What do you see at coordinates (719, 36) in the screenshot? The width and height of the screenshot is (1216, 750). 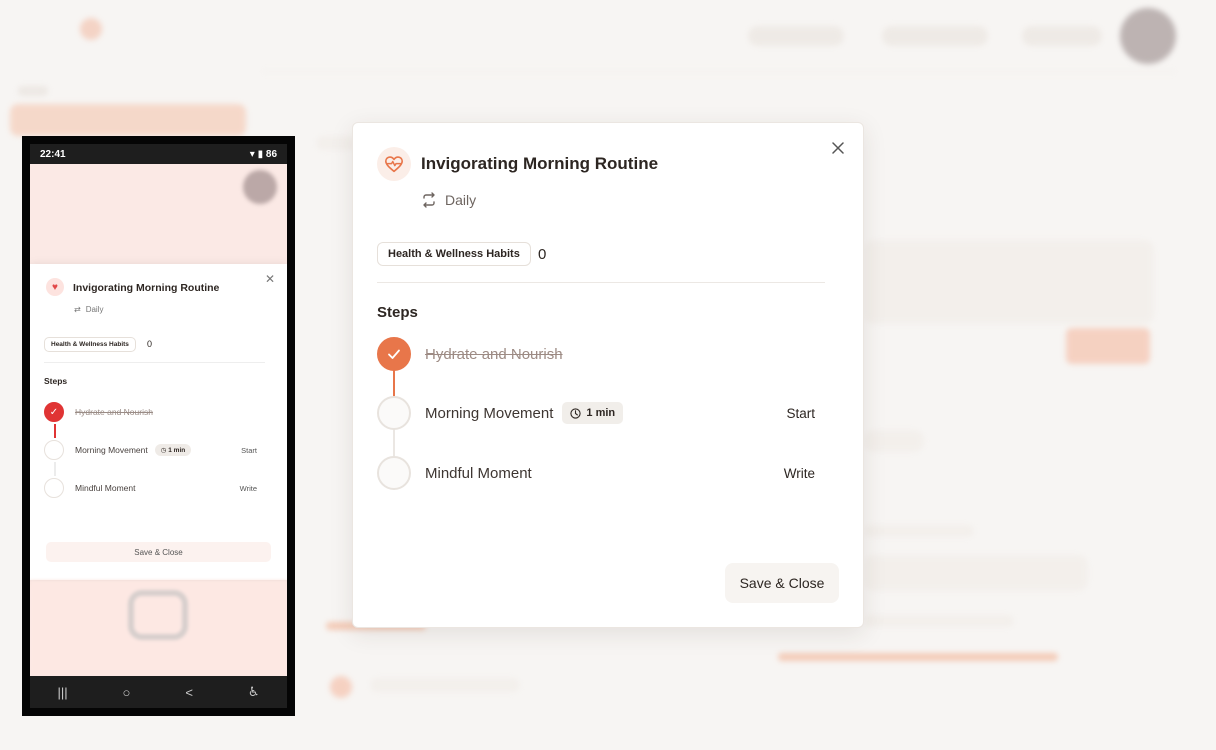 I see `app-topbar` at bounding box center [719, 36].